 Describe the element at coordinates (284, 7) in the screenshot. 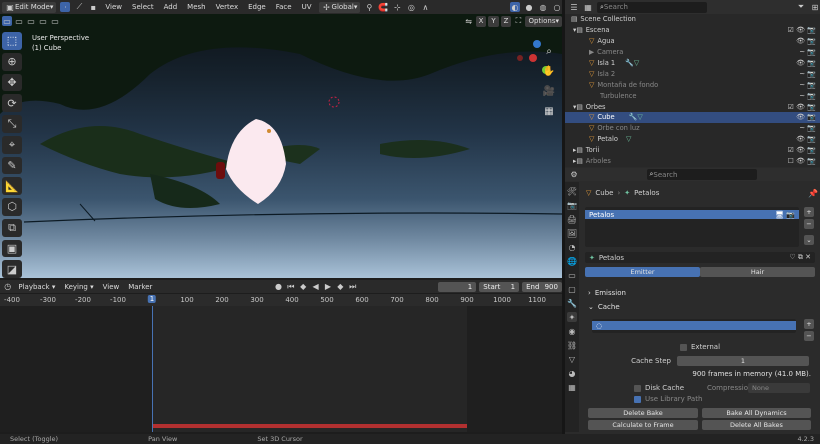

I see `menu-face: Face` at that location.